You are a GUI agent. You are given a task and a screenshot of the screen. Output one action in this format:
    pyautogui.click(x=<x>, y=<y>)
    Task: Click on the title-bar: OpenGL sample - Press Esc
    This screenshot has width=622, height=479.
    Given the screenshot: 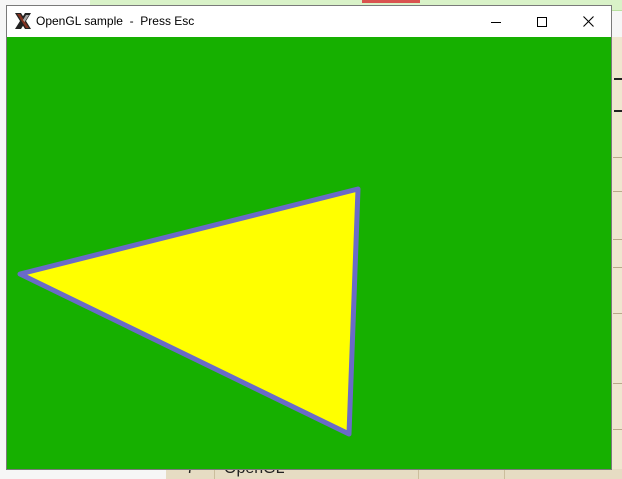 What is the action you would take?
    pyautogui.click(x=309, y=21)
    